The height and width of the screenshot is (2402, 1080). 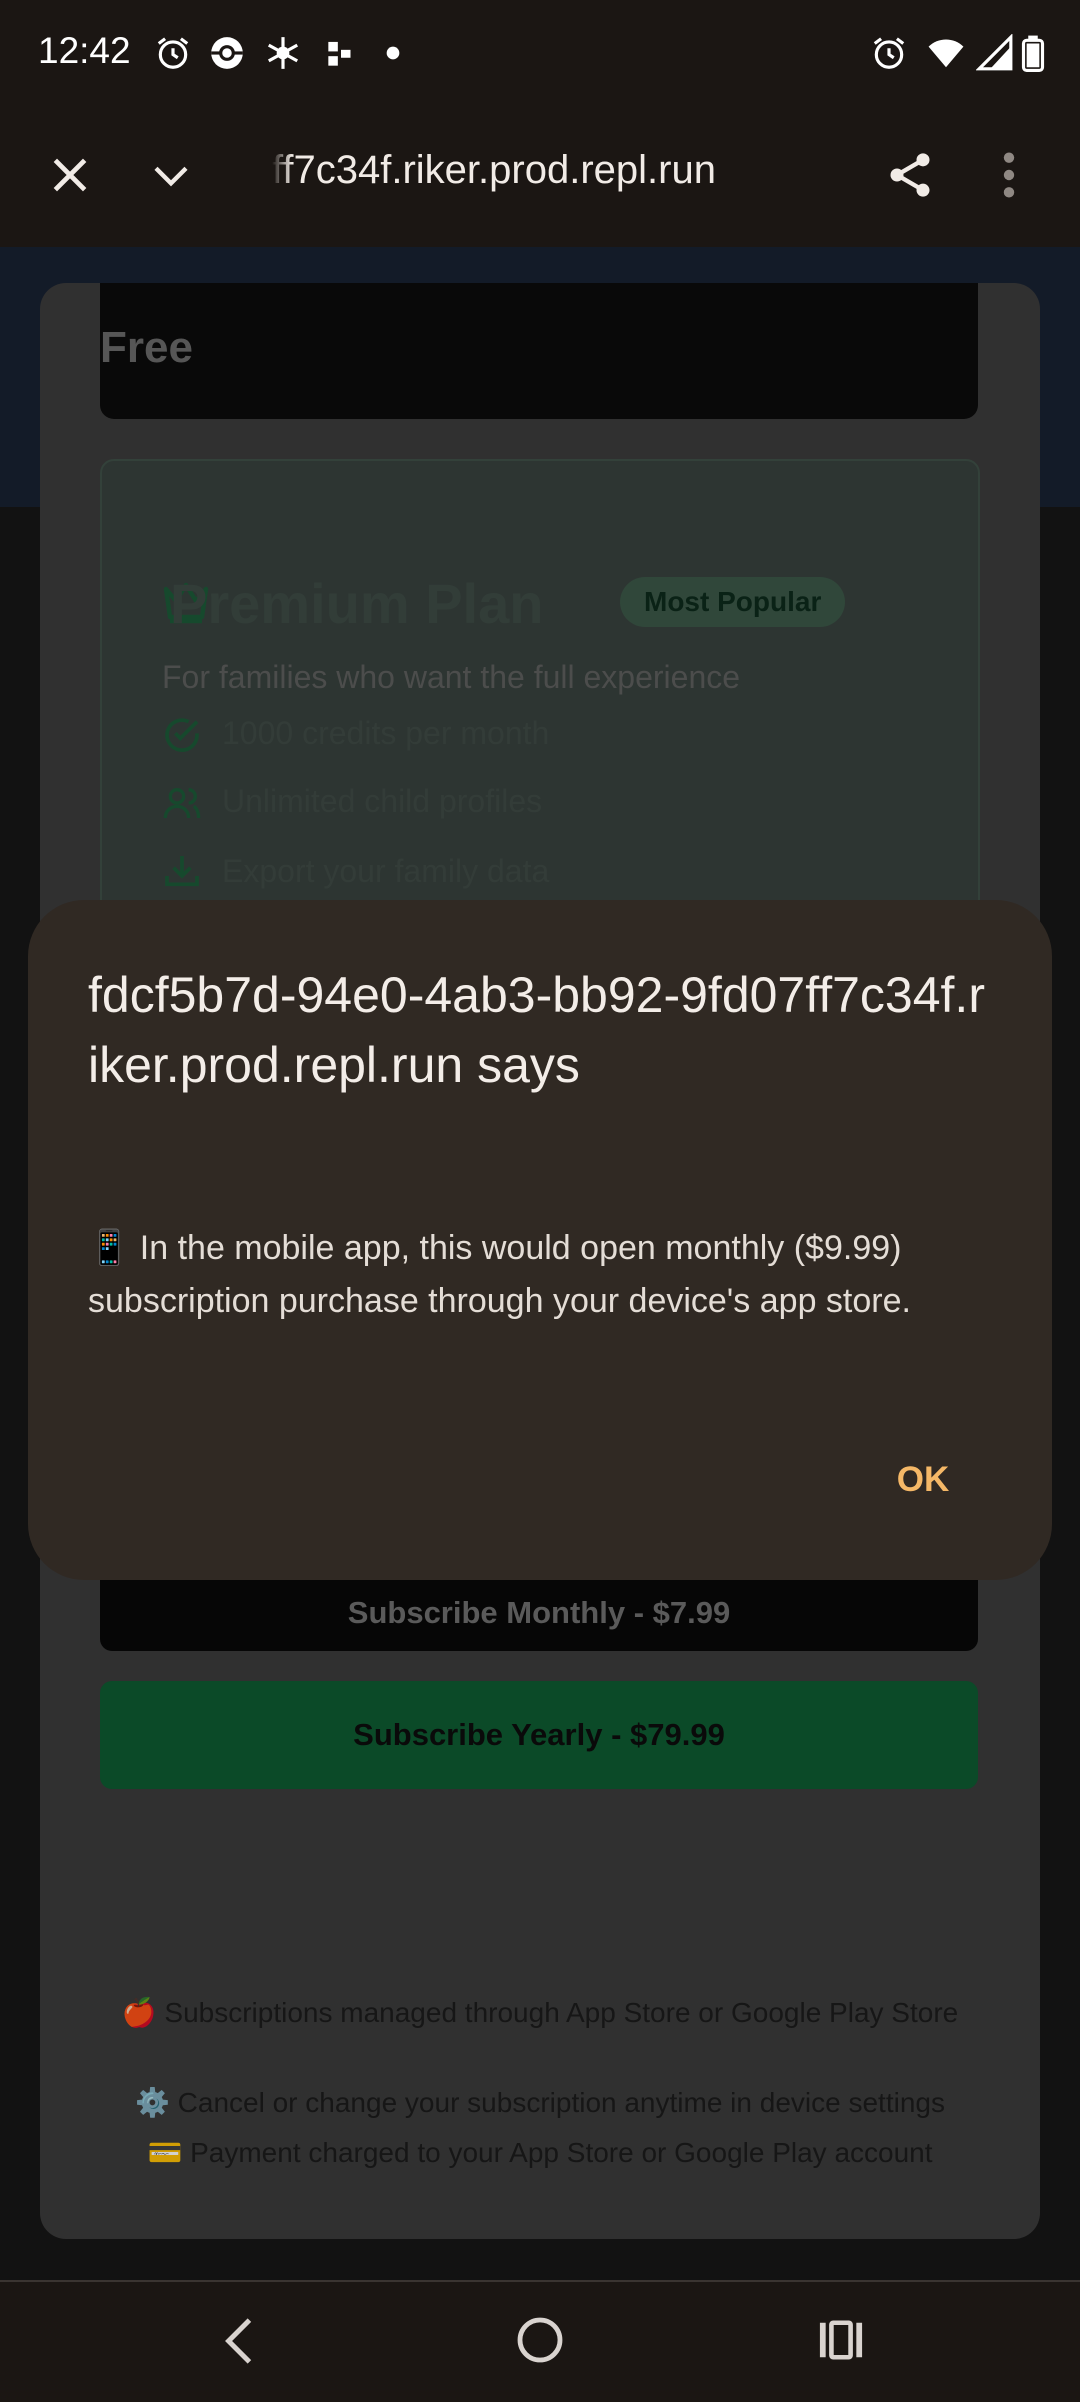 I want to click on status-time: 12:42, so click(x=84, y=50).